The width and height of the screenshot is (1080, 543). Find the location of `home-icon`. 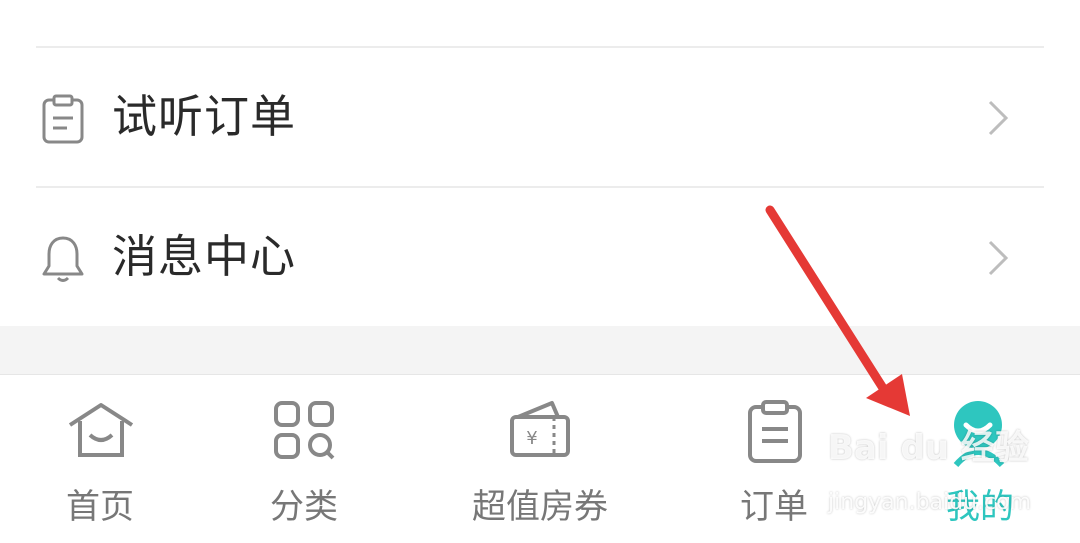

home-icon is located at coordinates (101, 432).